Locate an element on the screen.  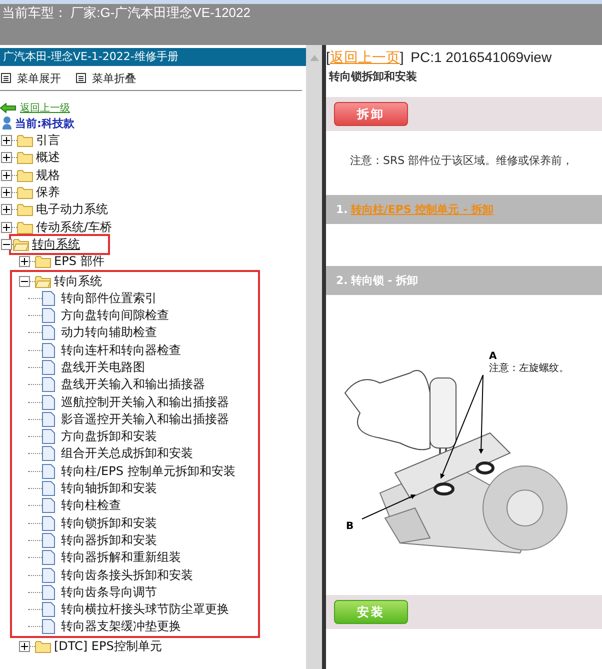
tree-item: 方向盘拆卸和安装 is located at coordinates (109, 437).